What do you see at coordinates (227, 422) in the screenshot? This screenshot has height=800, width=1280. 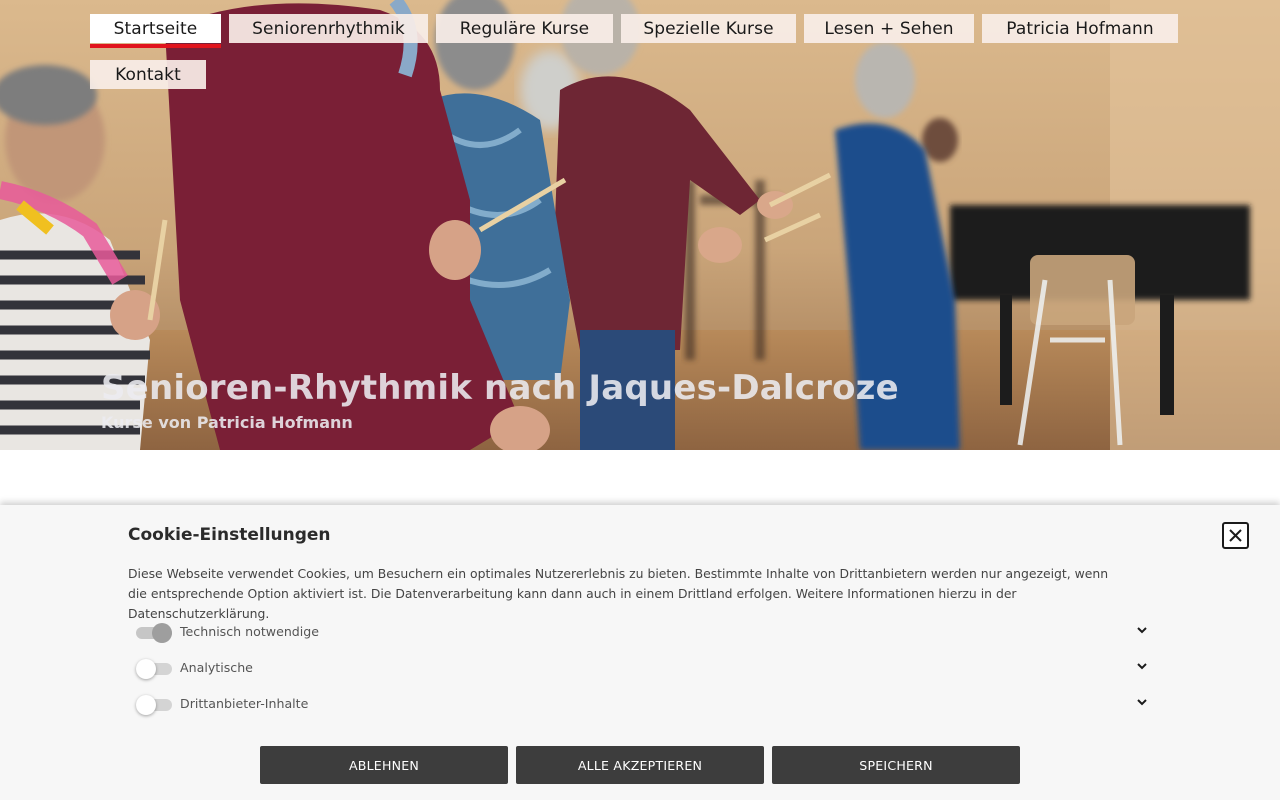 I see `hero-subtitle: Kurse von Patricia Hofmann` at bounding box center [227, 422].